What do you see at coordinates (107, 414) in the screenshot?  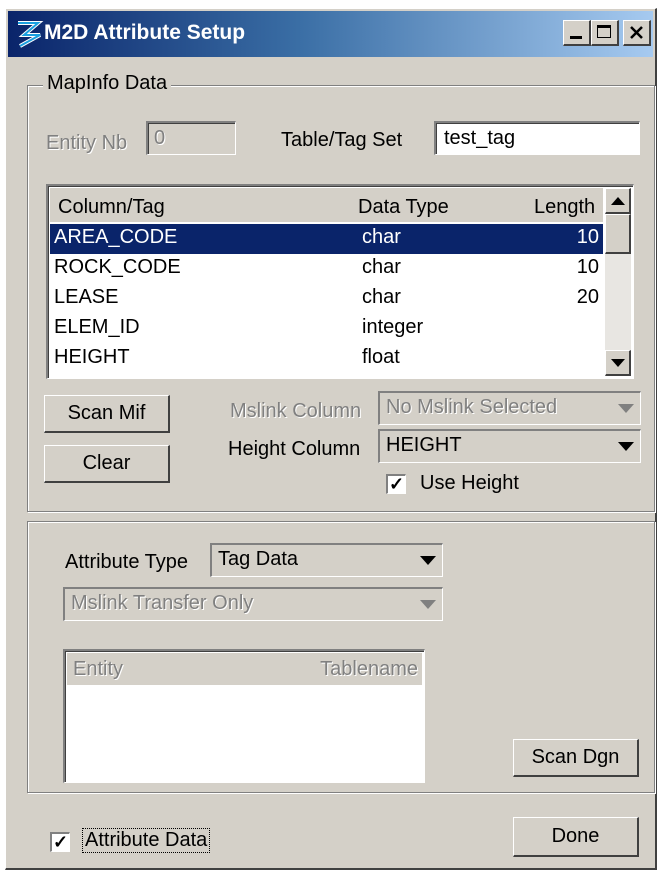 I see `scan-mif-button: Scan Mif` at bounding box center [107, 414].